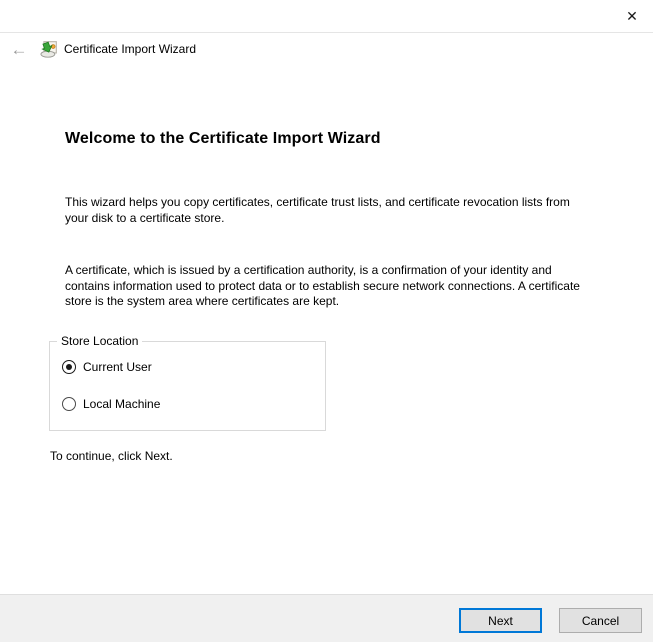  Describe the element at coordinates (100, 341) in the screenshot. I see `store-location-label: Store Location` at that location.